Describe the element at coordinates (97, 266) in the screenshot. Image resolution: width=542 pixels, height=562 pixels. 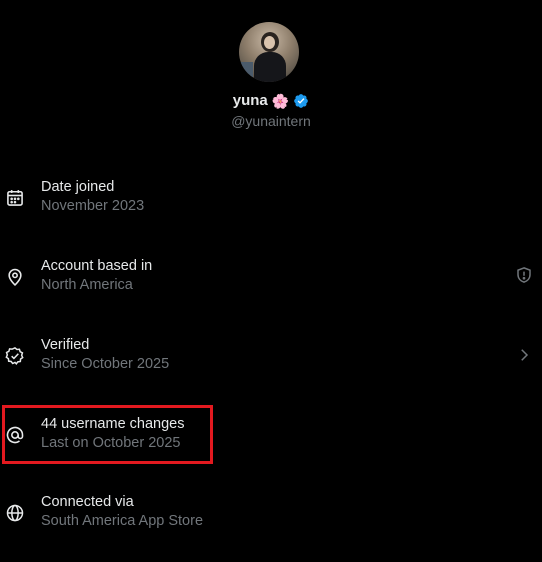
I see `row-title: Account based in` at that location.